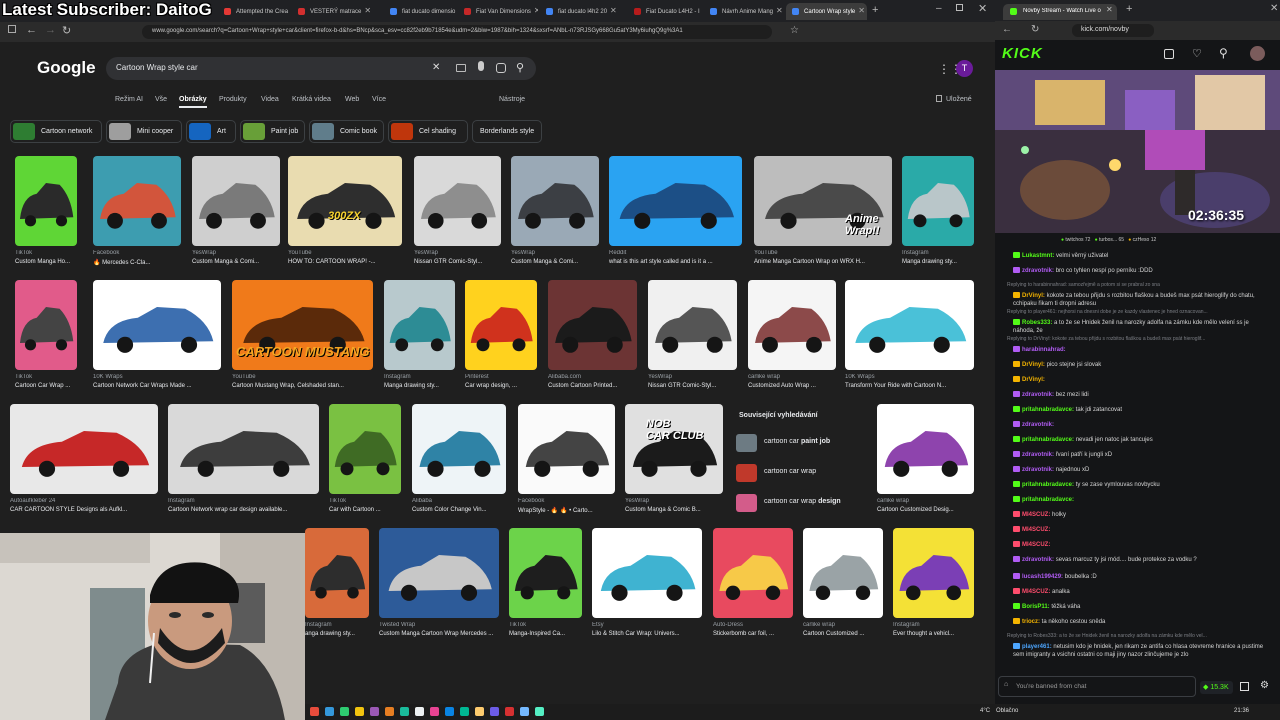  Describe the element at coordinates (1109, 9) in the screenshot. I see `right-tab-close-icon: ✕` at that location.